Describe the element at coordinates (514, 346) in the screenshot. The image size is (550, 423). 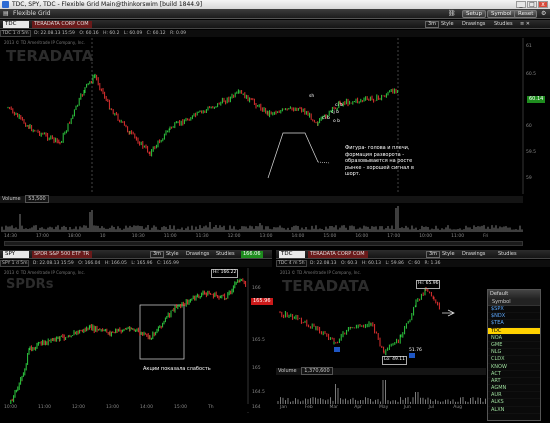
I see `watchlist-item: GME` at that location.